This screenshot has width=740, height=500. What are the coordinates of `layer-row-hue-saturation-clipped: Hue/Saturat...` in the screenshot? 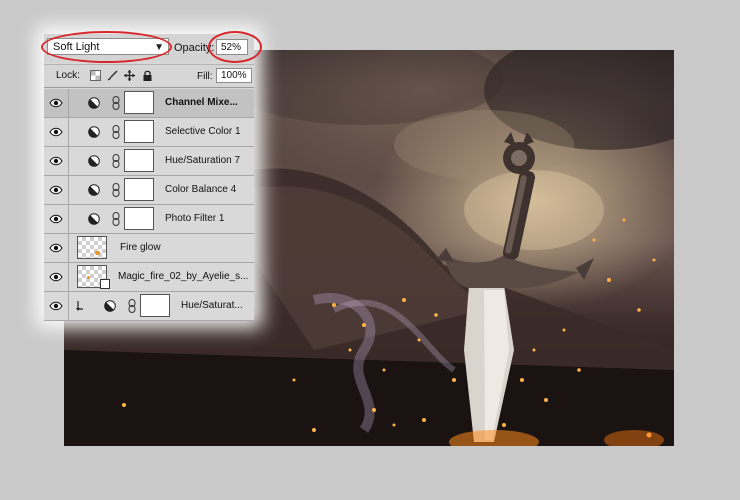 It's located at (149, 306).